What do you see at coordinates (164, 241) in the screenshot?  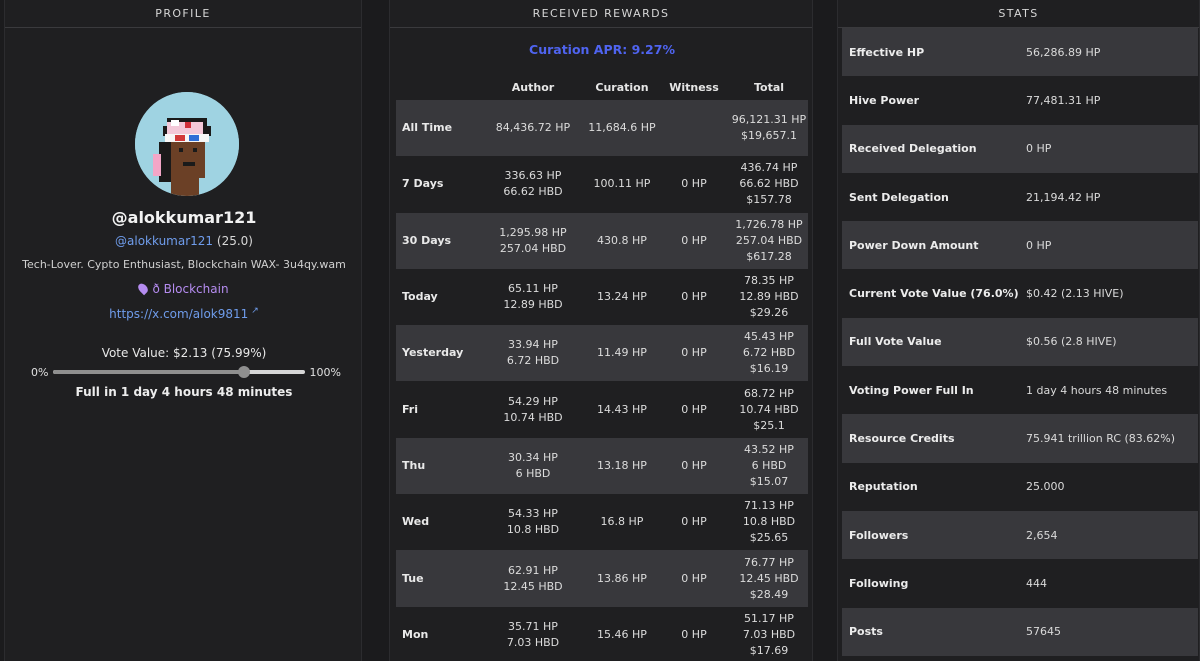 I see `profile-handle-link: @alokkumar121` at bounding box center [164, 241].